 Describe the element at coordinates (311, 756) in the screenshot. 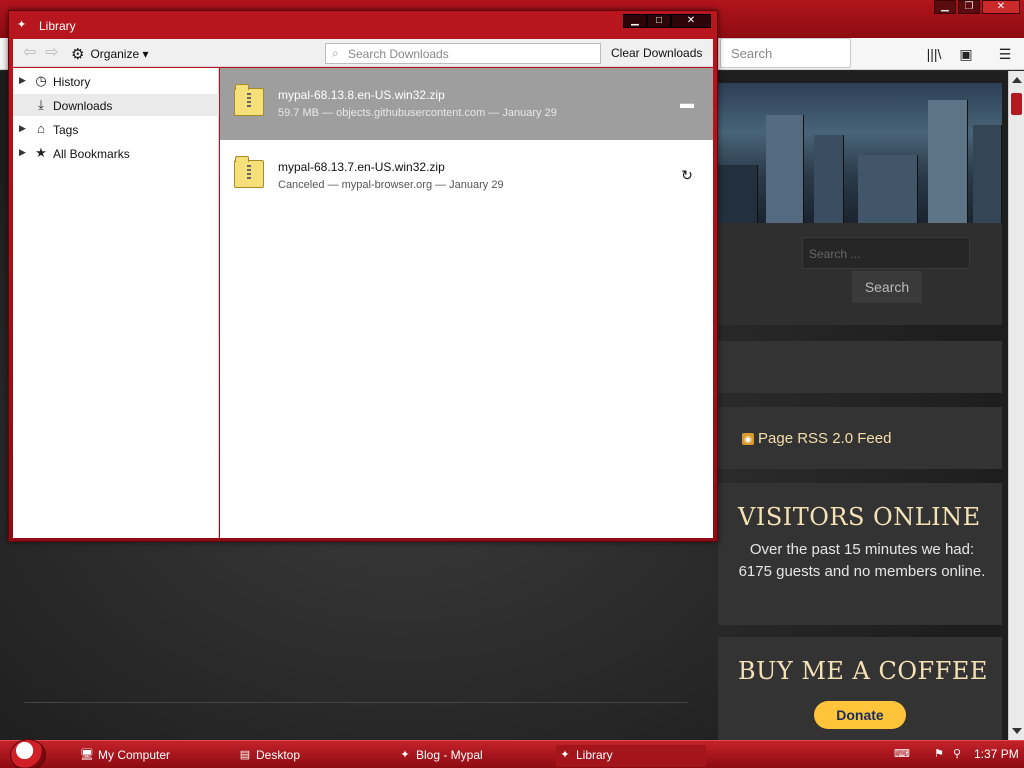

I see `taskbar-item-desktop: ▤ Desktop` at that location.